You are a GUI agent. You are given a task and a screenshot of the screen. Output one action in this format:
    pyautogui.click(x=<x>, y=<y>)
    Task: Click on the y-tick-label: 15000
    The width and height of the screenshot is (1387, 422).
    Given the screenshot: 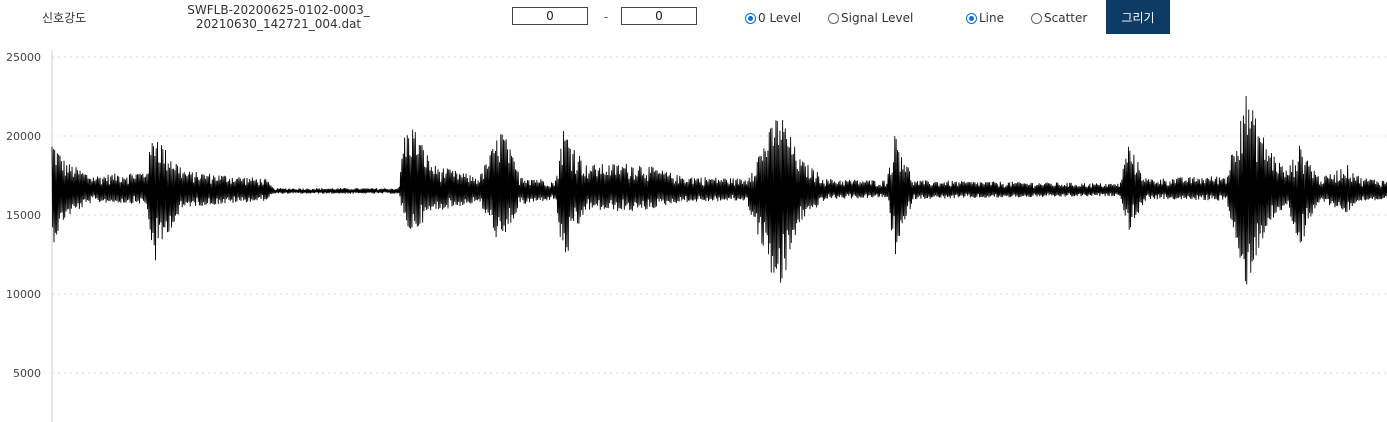 What is the action you would take?
    pyautogui.click(x=23, y=215)
    